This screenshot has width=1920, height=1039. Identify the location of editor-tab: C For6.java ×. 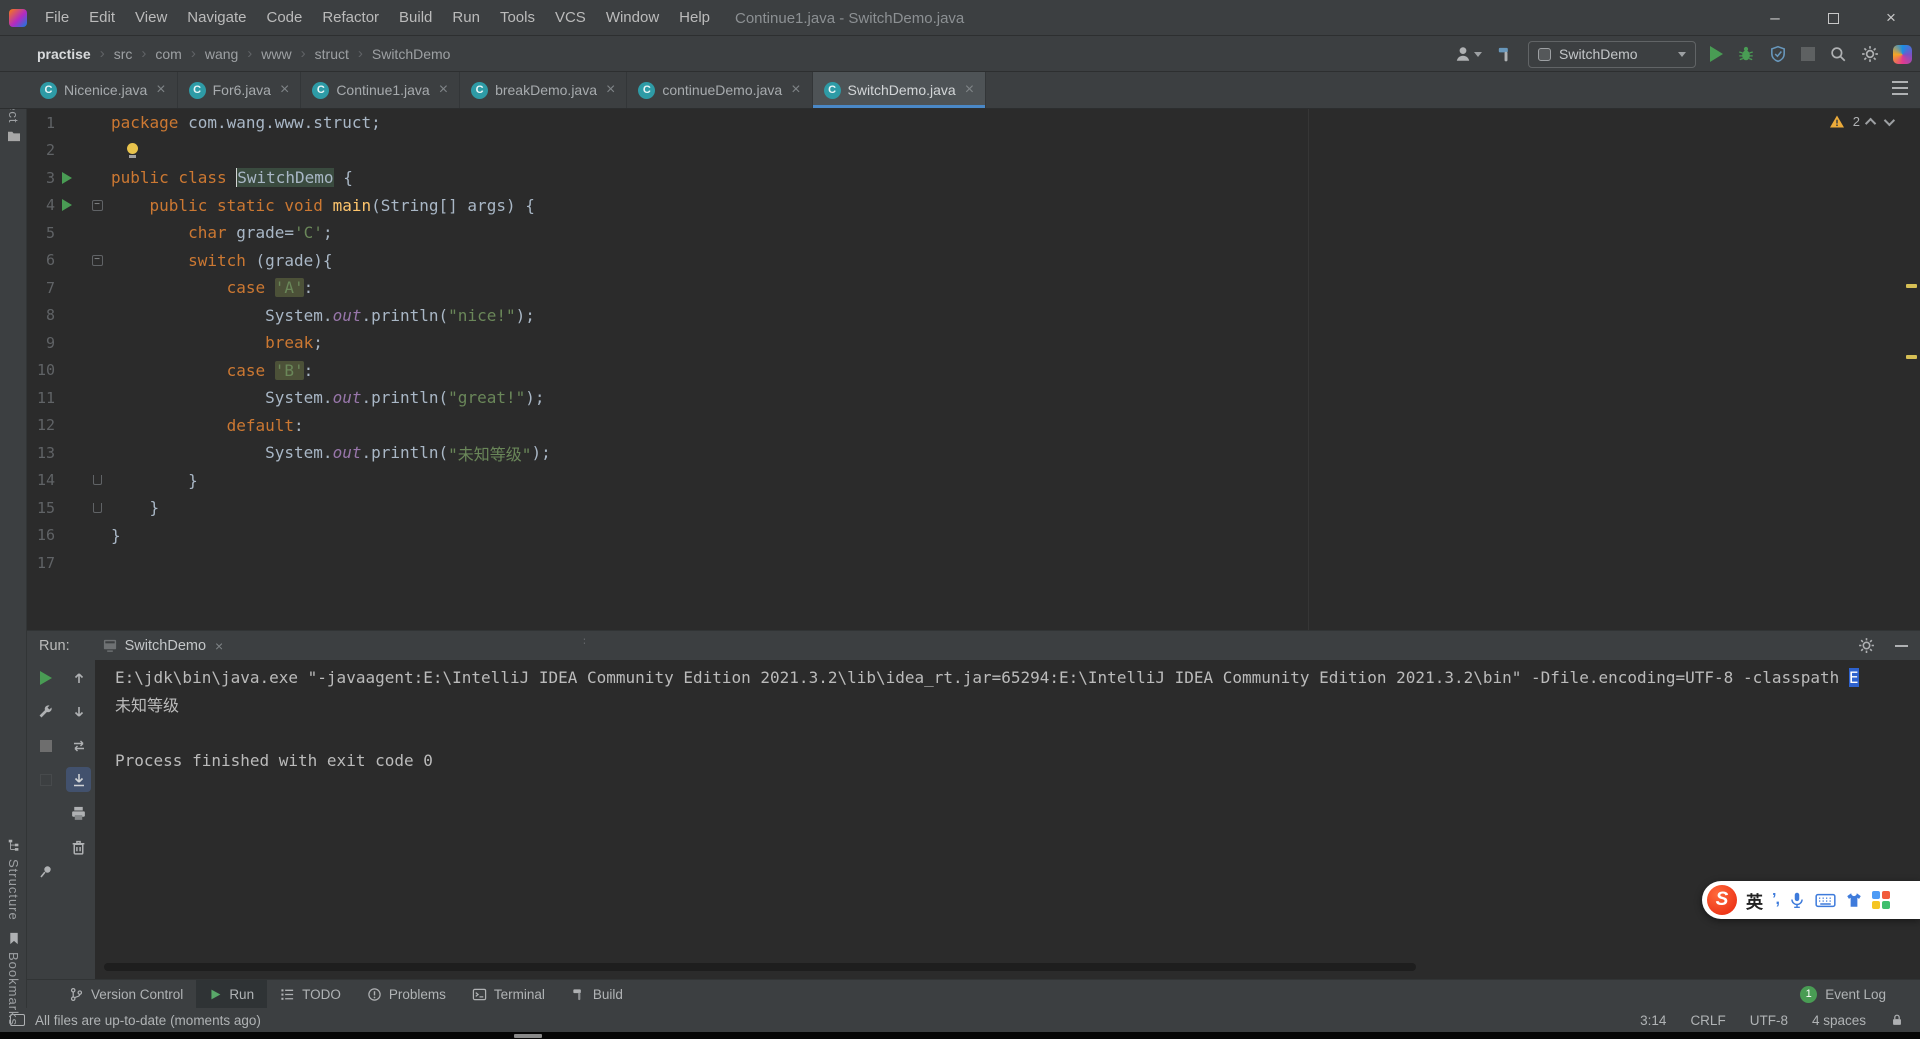
(240, 90).